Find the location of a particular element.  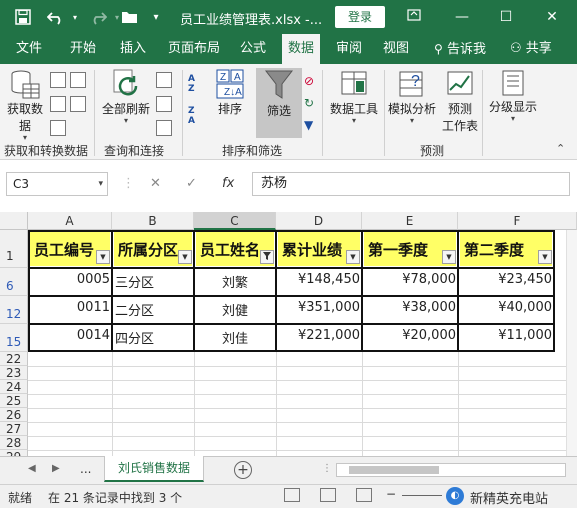

existing-connections-icon is located at coordinates (58, 128).